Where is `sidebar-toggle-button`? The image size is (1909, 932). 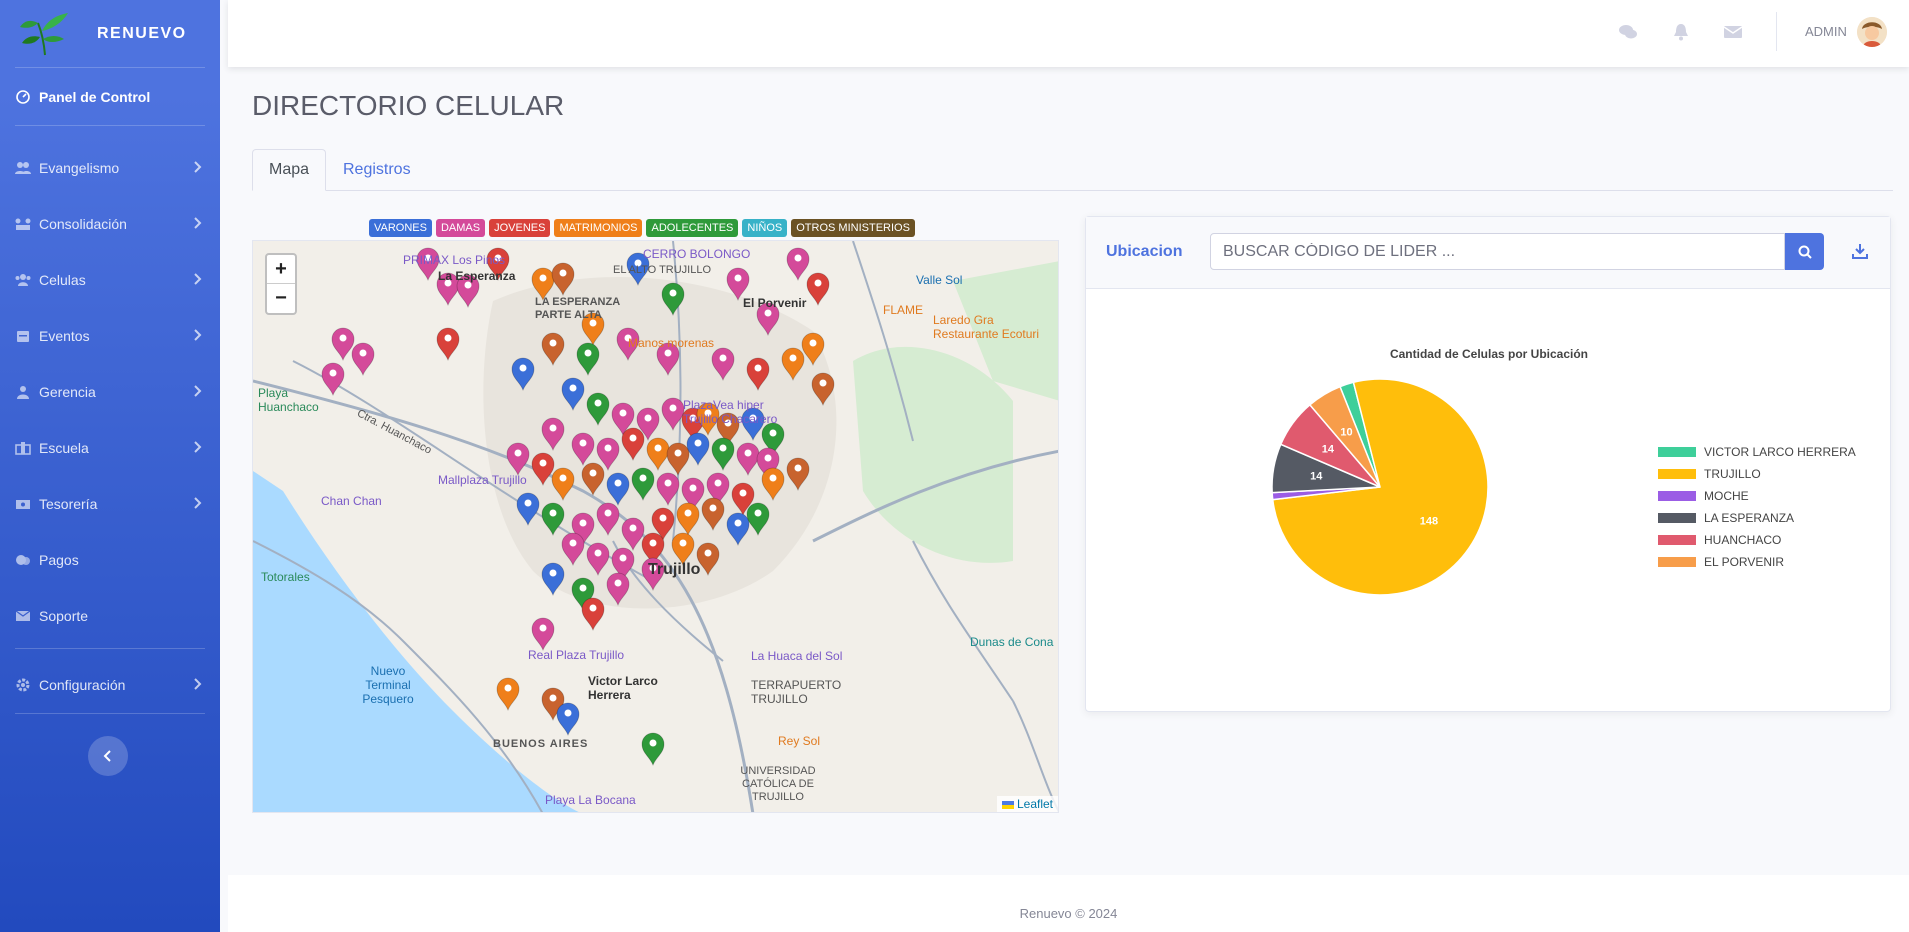
sidebar-toggle-button is located at coordinates (108, 756).